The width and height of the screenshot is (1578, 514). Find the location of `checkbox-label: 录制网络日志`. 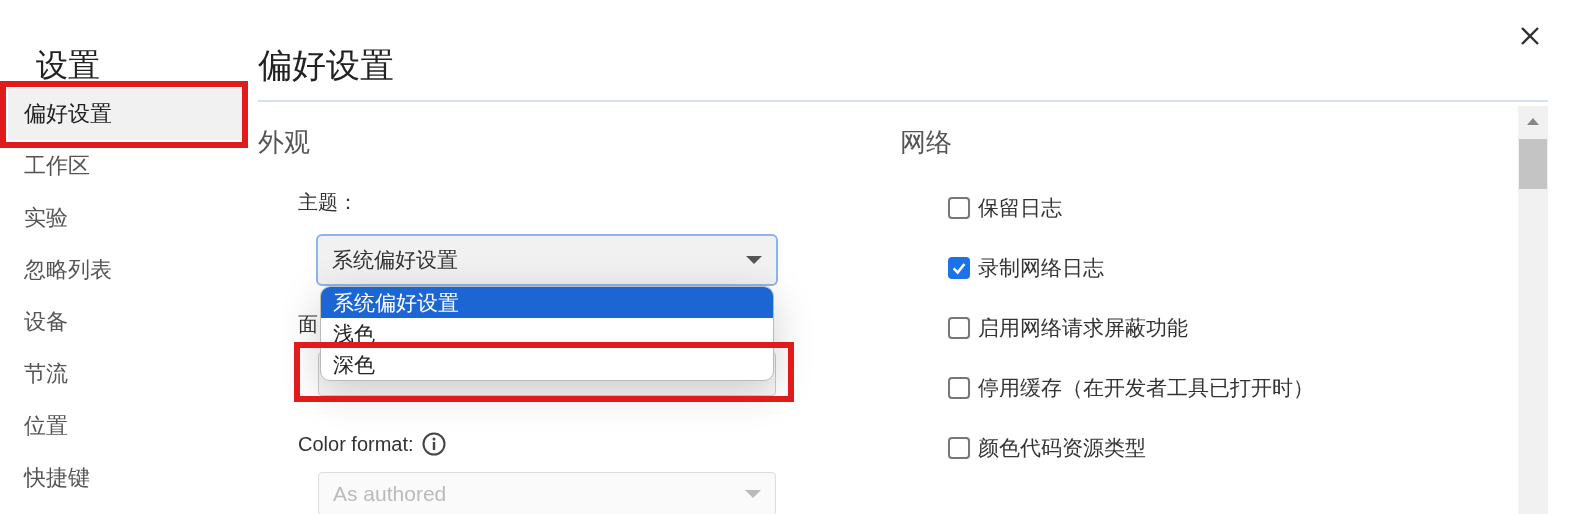

checkbox-label: 录制网络日志 is located at coordinates (1041, 268).